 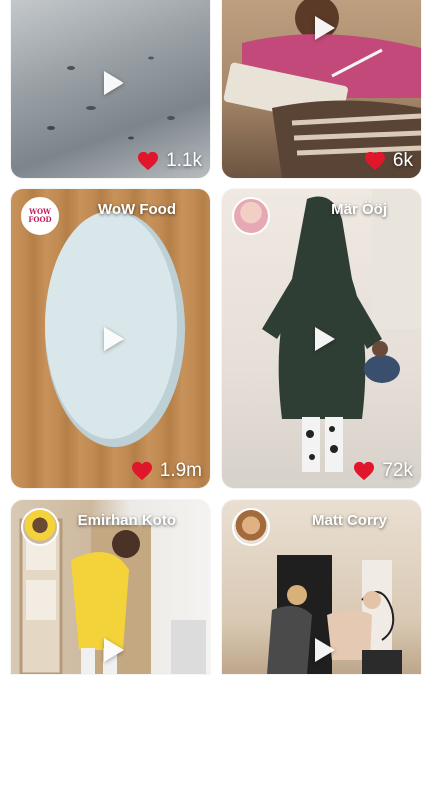 I want to click on author-name: Mär Ööj, so click(x=321, y=209).